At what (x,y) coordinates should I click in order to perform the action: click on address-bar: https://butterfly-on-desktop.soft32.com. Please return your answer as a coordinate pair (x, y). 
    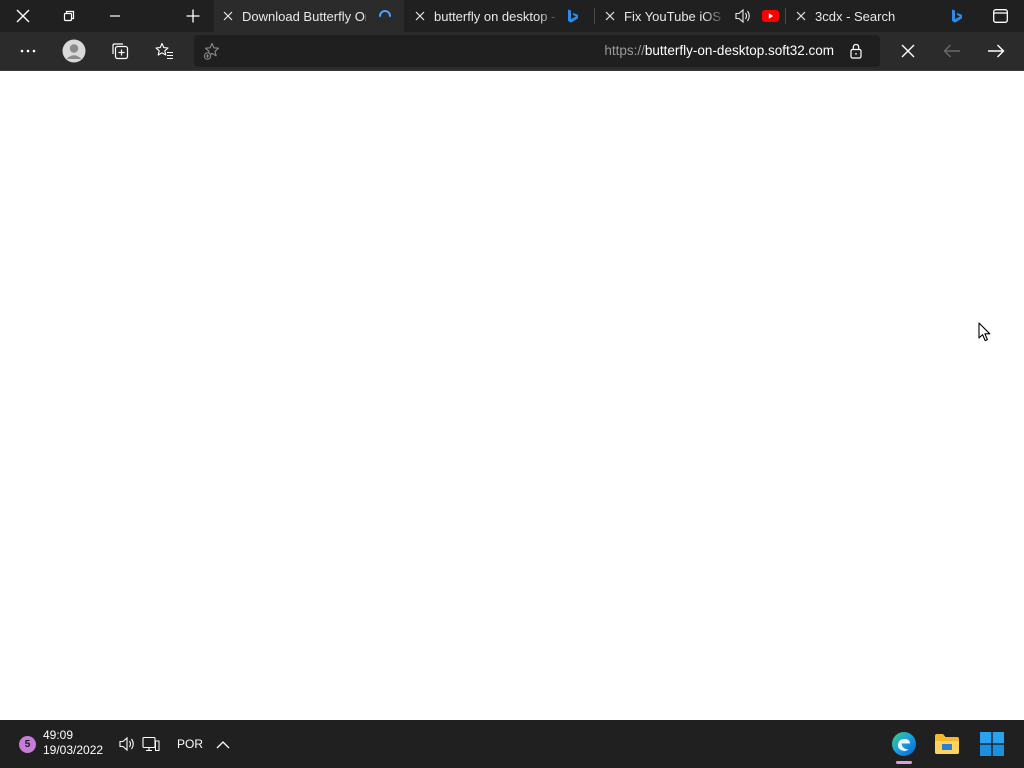
    Looking at the image, I should click on (537, 51).